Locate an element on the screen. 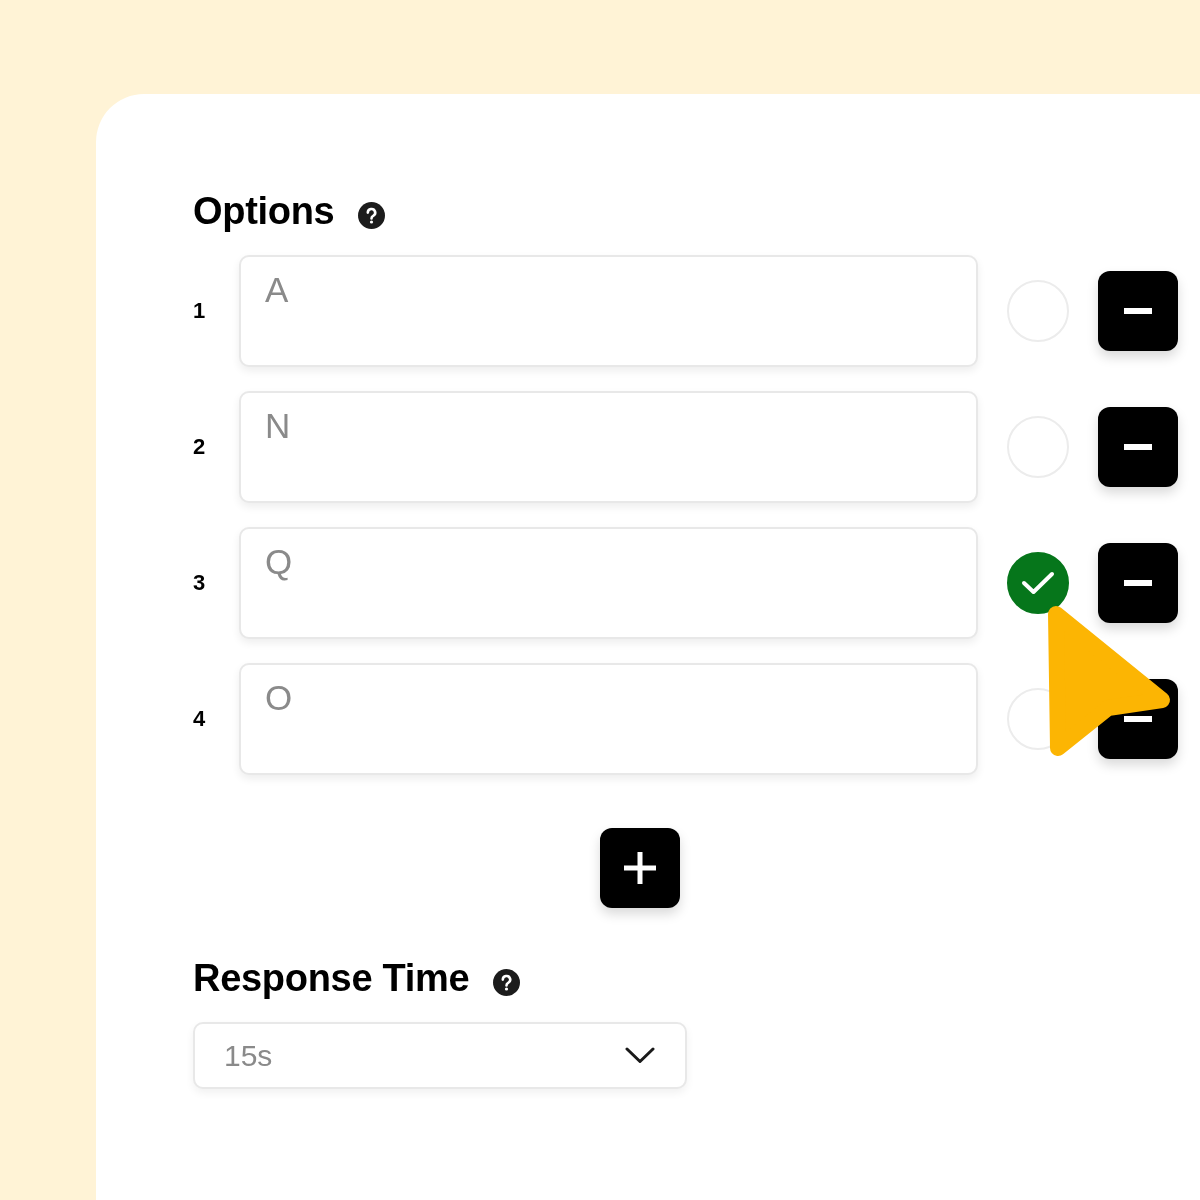 The image size is (1200, 1200). plus-icon is located at coordinates (640, 868).